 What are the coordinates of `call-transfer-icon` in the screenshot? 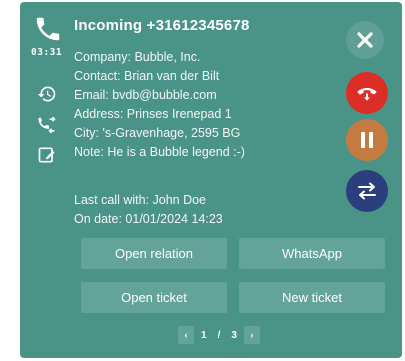 It's located at (47, 125).